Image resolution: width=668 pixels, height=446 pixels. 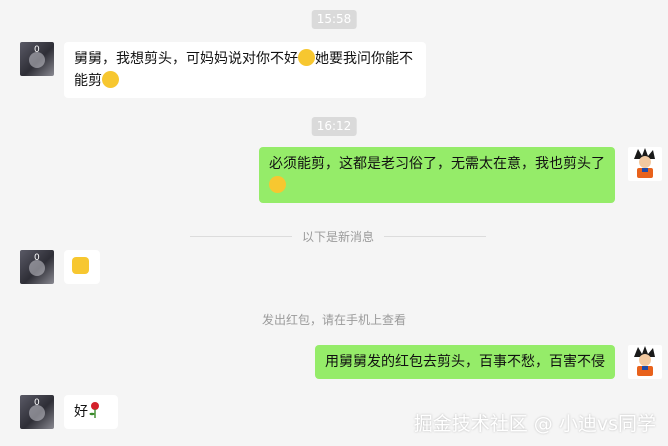 I want to click on sweat-smile-emoji-icon, so click(x=306, y=57).